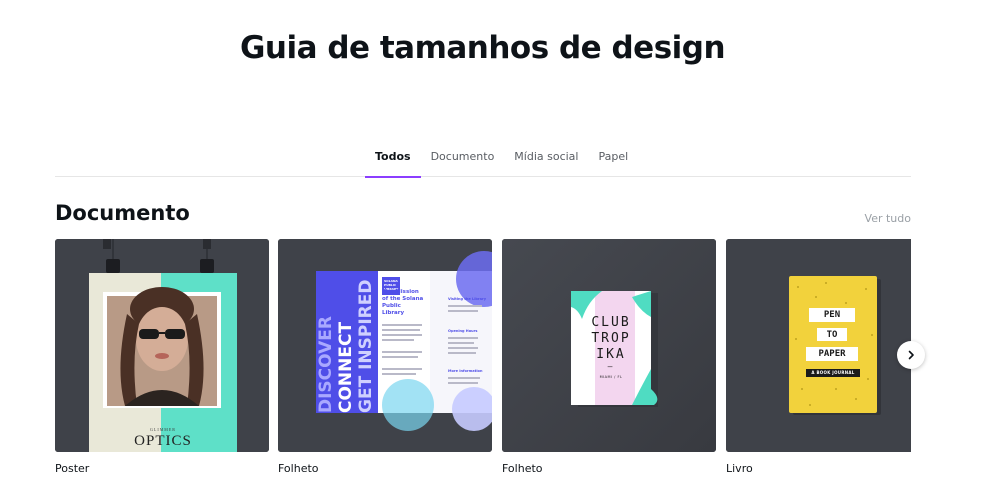 Image resolution: width=997 pixels, height=504 pixels. What do you see at coordinates (739, 468) in the screenshot?
I see `card-label: Livro` at bounding box center [739, 468].